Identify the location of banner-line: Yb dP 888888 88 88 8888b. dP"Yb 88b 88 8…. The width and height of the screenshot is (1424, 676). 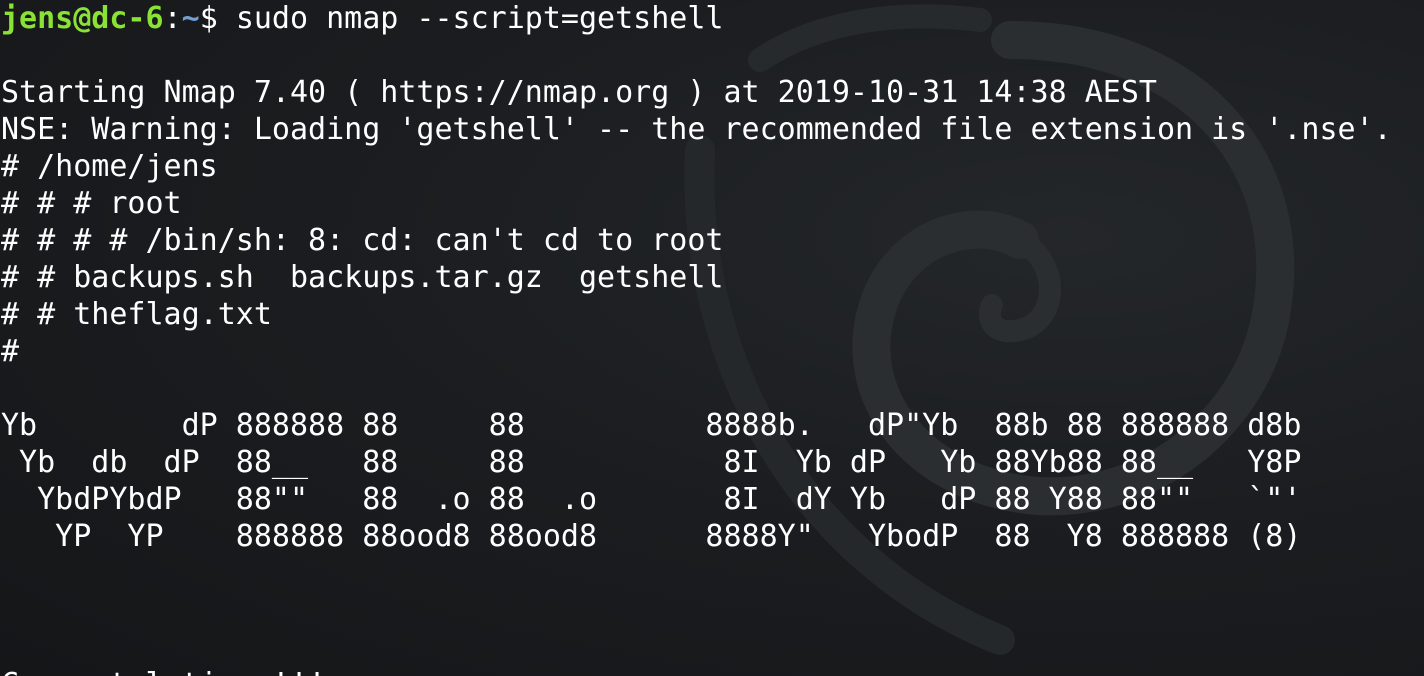
(651, 425).